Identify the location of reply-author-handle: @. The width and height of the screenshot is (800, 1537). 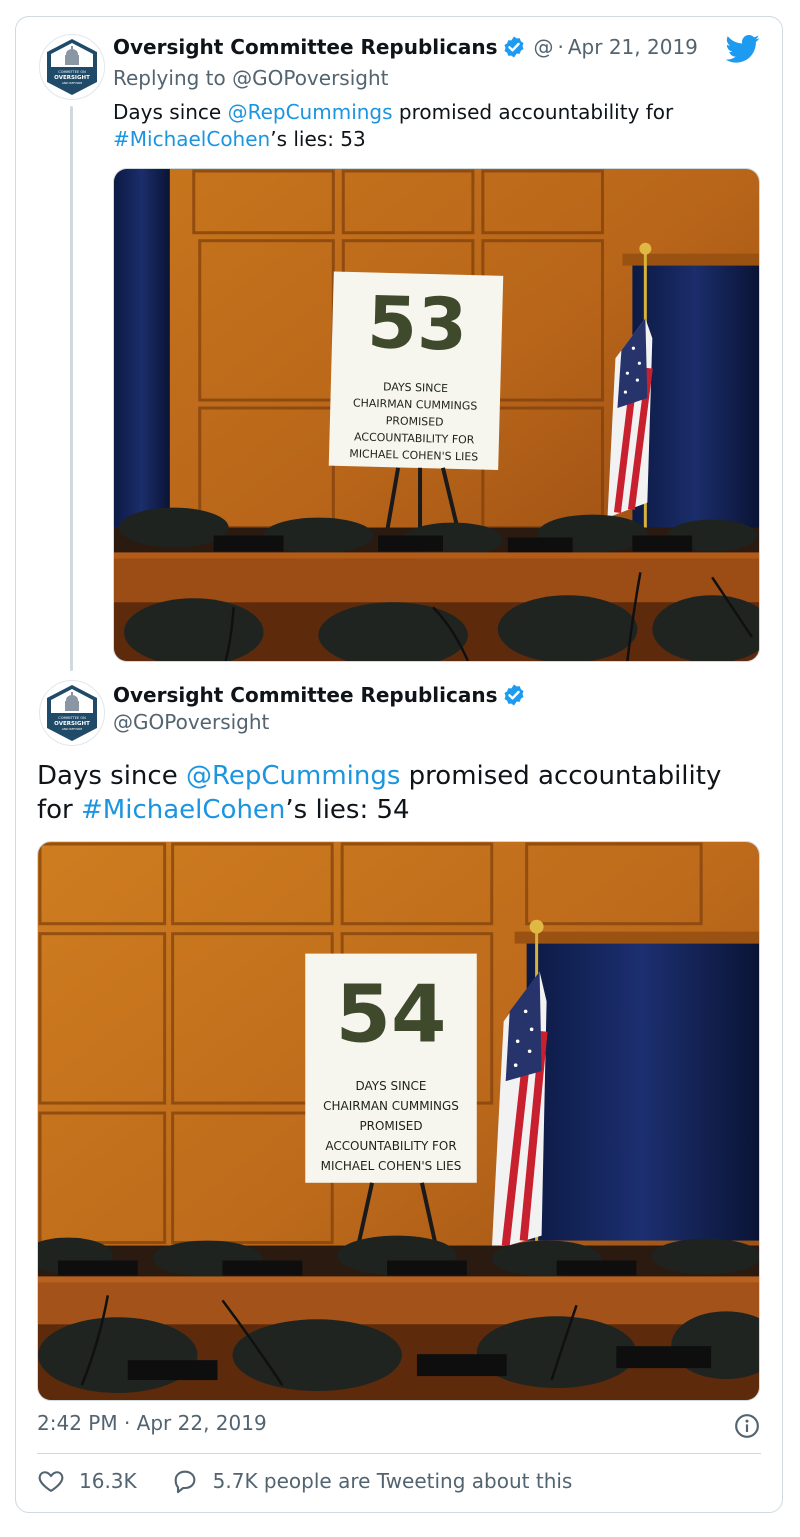
(544, 47).